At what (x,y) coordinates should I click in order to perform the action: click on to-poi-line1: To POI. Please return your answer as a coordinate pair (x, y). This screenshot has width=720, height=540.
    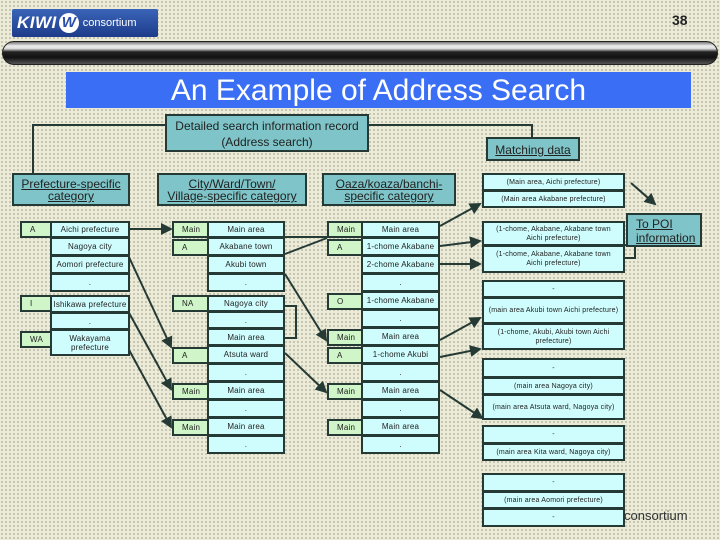
    Looking at the image, I should click on (654, 224).